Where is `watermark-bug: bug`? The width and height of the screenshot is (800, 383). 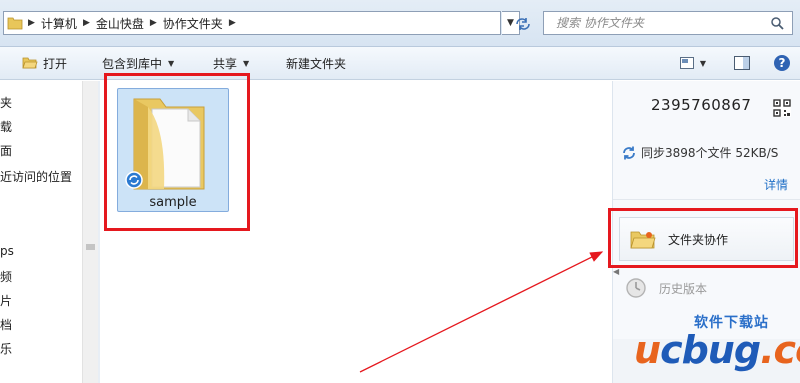
watermark-bug: bug is located at coordinates (721, 350).